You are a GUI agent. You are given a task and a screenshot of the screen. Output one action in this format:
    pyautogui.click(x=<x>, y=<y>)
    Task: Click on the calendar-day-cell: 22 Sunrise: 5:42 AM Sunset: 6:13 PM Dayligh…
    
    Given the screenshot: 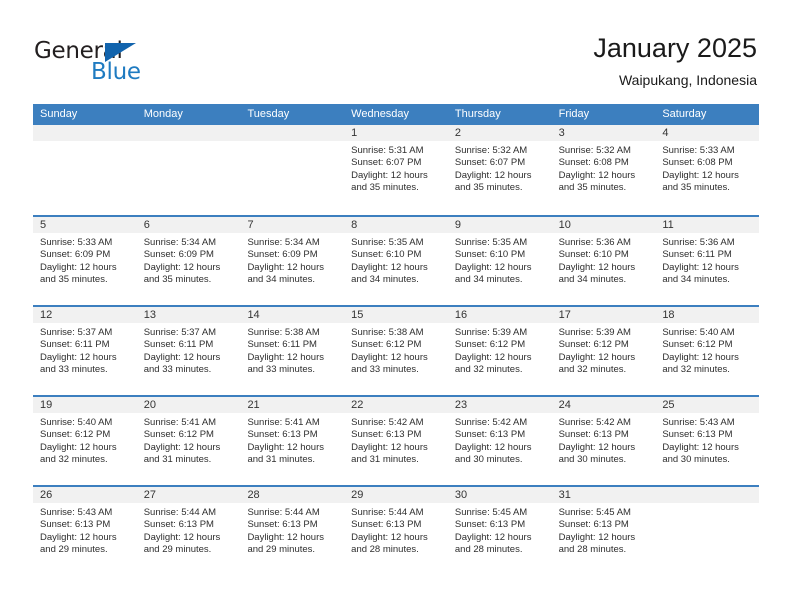 What is the action you would take?
    pyautogui.click(x=396, y=441)
    